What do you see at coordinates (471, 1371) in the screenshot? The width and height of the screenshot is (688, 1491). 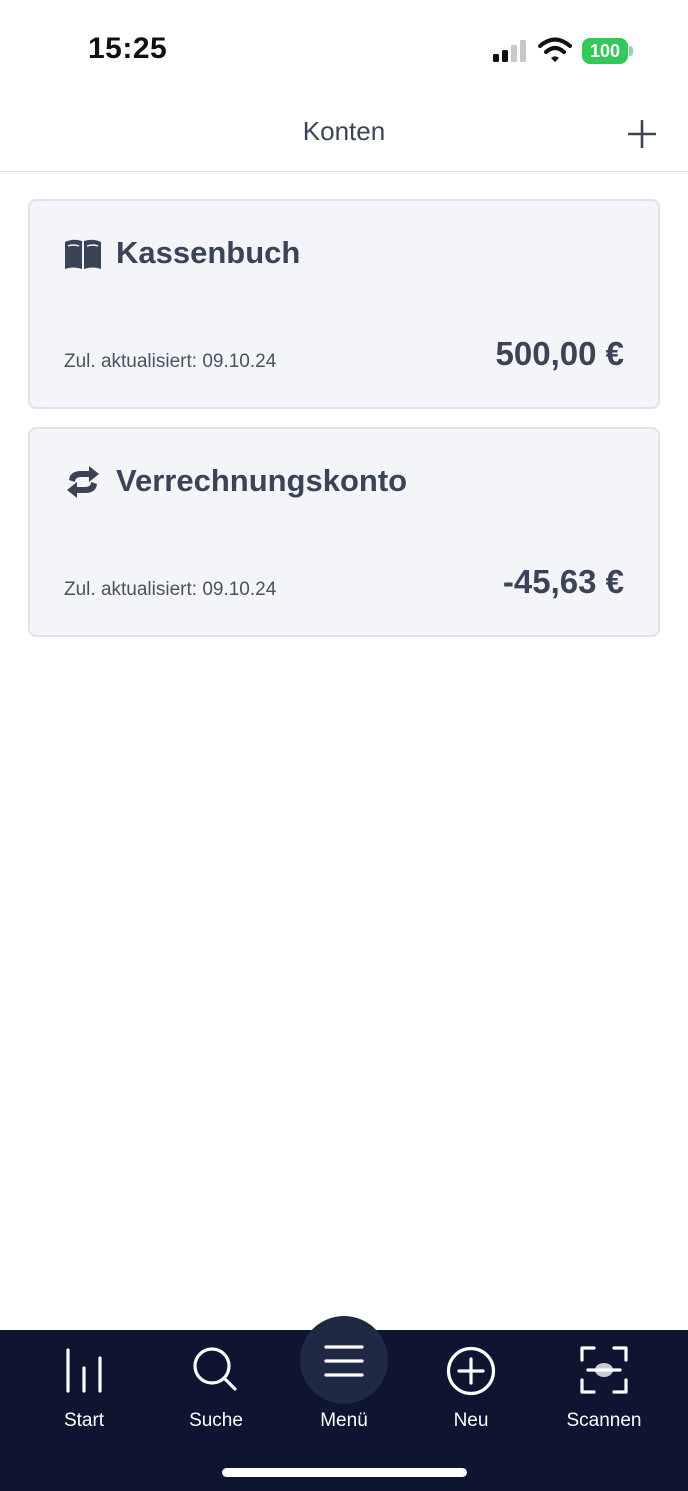 I see `plus-circle-icon` at bounding box center [471, 1371].